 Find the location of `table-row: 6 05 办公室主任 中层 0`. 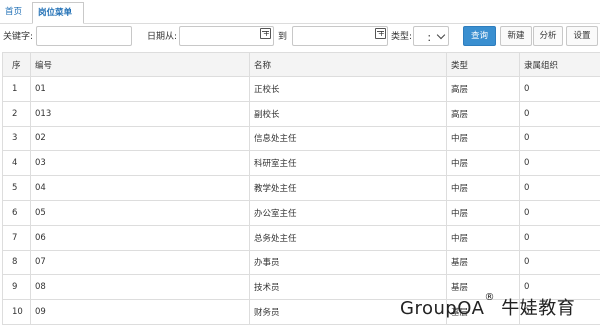

table-row: 6 05 办公室主任 中层 0 is located at coordinates (301, 212).